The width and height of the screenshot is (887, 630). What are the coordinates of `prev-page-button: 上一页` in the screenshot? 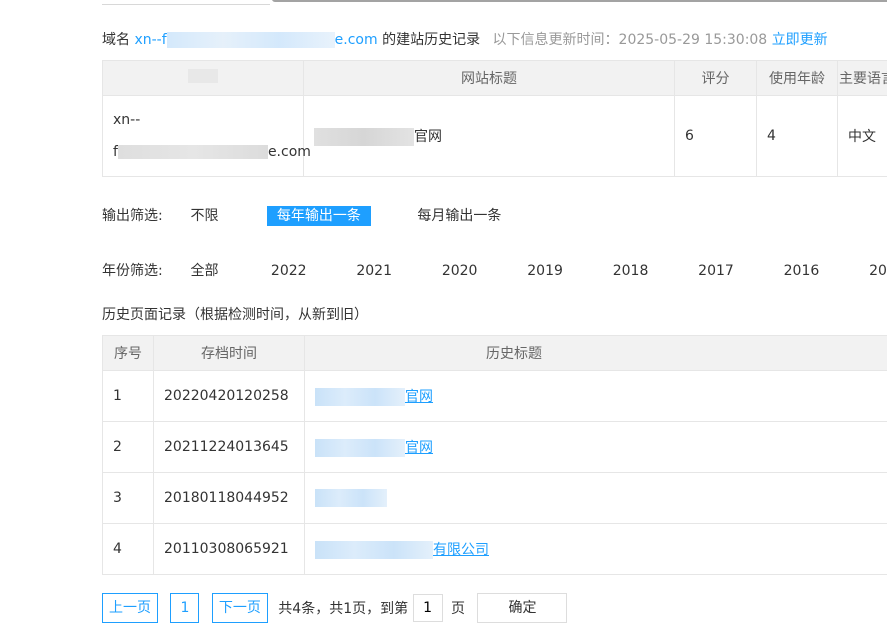 It's located at (130, 608).